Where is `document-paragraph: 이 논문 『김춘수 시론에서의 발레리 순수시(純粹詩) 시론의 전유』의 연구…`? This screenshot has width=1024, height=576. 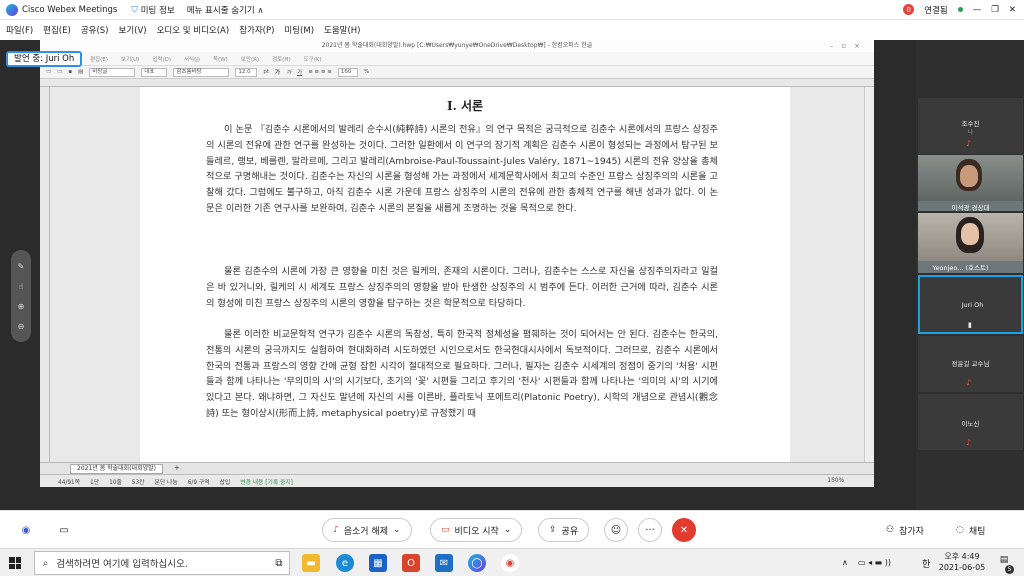
document-paragraph: 이 논문 『김춘수 시론에서의 발레리 순수시(純粹詩) 시론의 전유』의 연구… is located at coordinates (462, 169).